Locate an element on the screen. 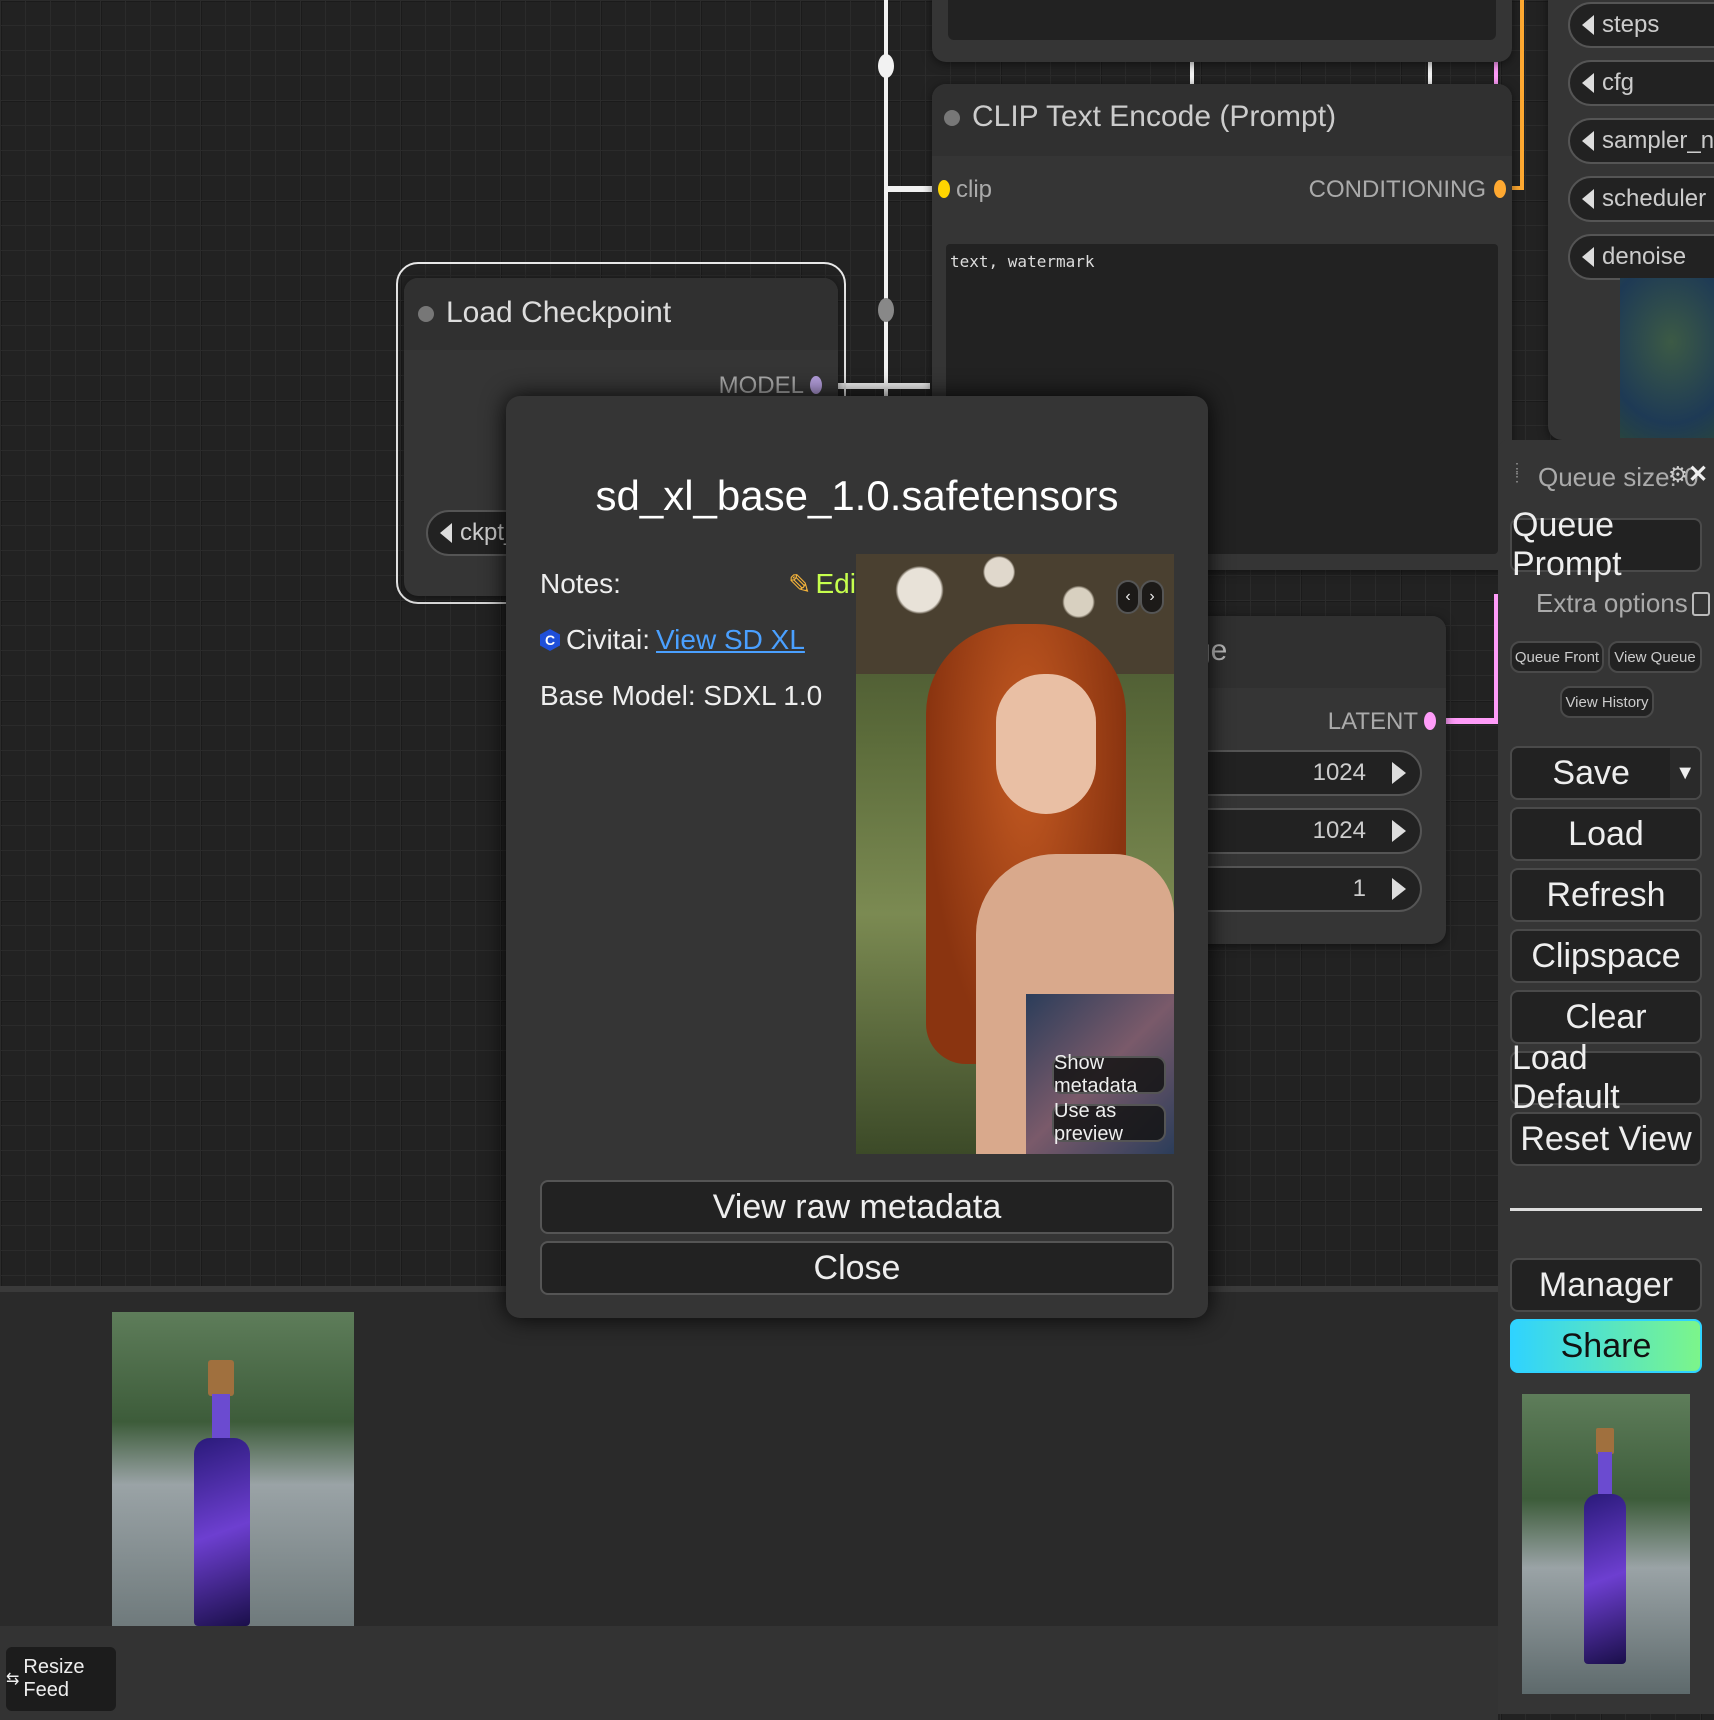  empty-latent-image-node: ge LATENT 1024 1024 1 is located at coordinates (1303, 780).